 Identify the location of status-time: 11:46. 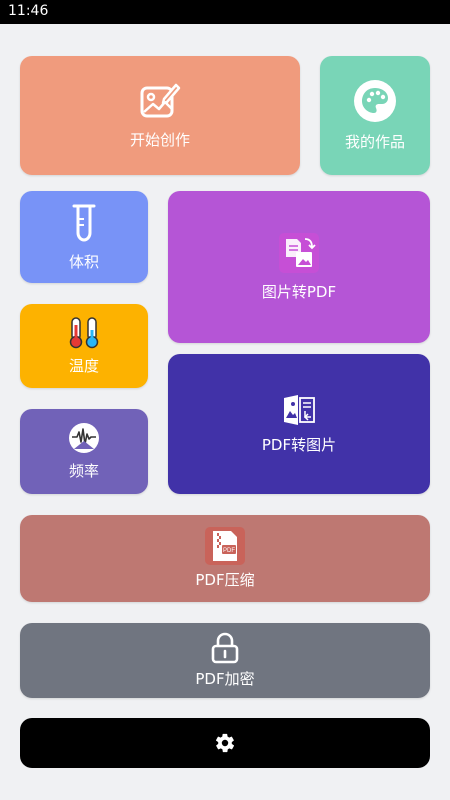
(28, 11).